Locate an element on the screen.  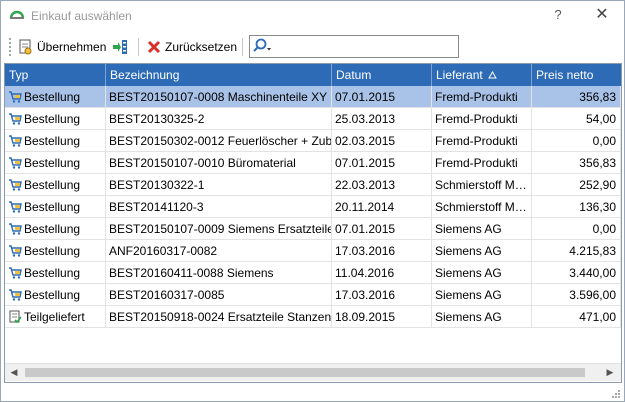
cell-text: 3.596,00 is located at coordinates (592, 295).